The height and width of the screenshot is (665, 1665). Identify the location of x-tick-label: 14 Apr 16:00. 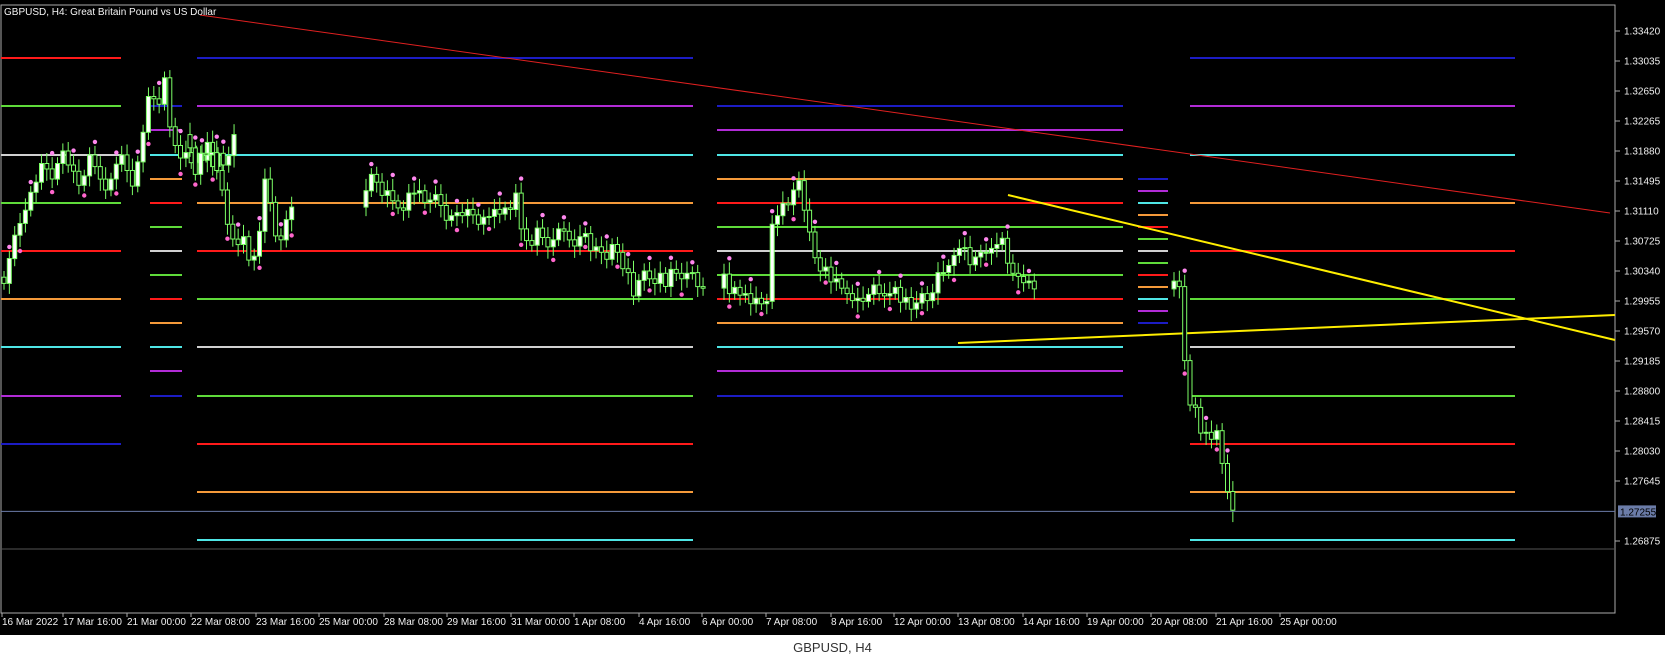
(1051, 622).